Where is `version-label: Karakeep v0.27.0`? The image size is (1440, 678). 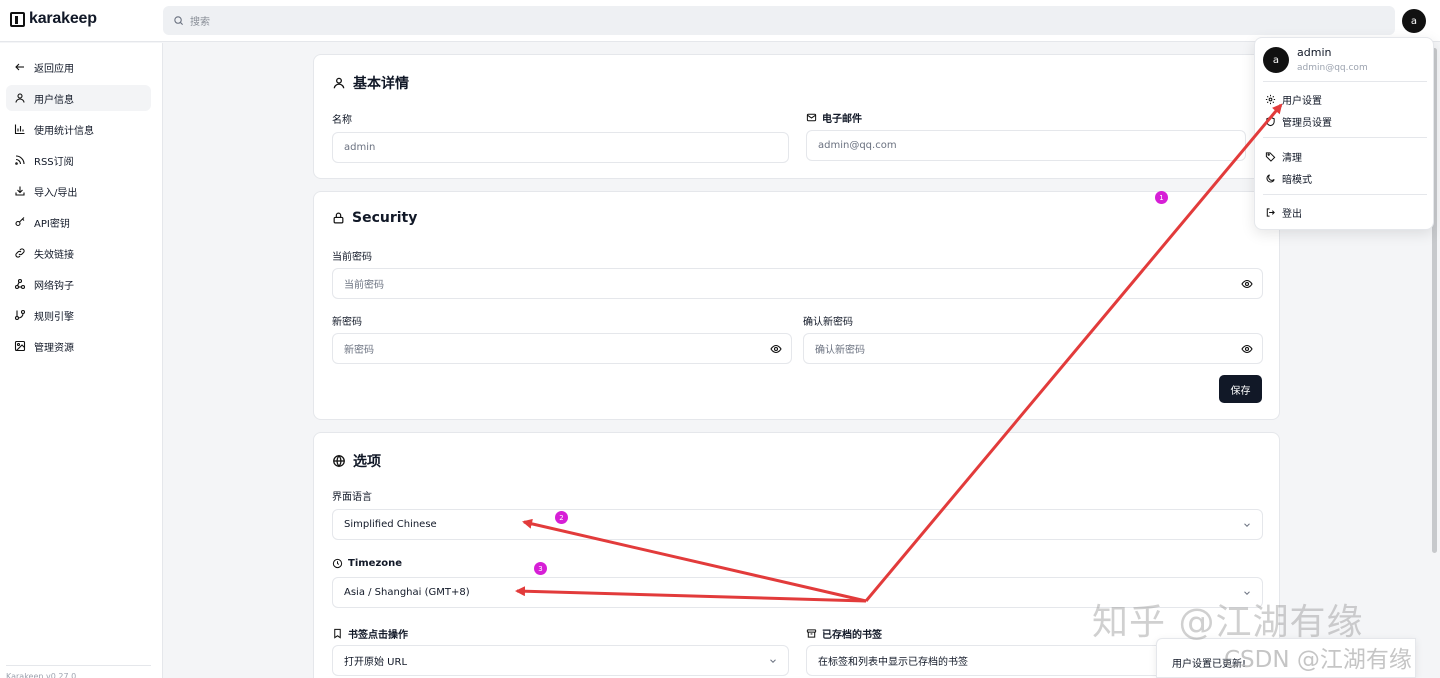 version-label: Karakeep v0.27.0 is located at coordinates (78, 671).